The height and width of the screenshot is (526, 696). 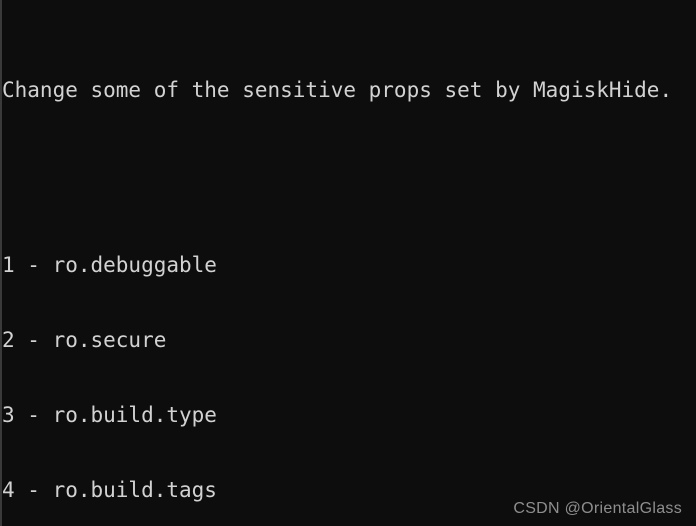 What do you see at coordinates (597, 508) in the screenshot?
I see `csdn-watermark: CSDN @OrientalGlass` at bounding box center [597, 508].